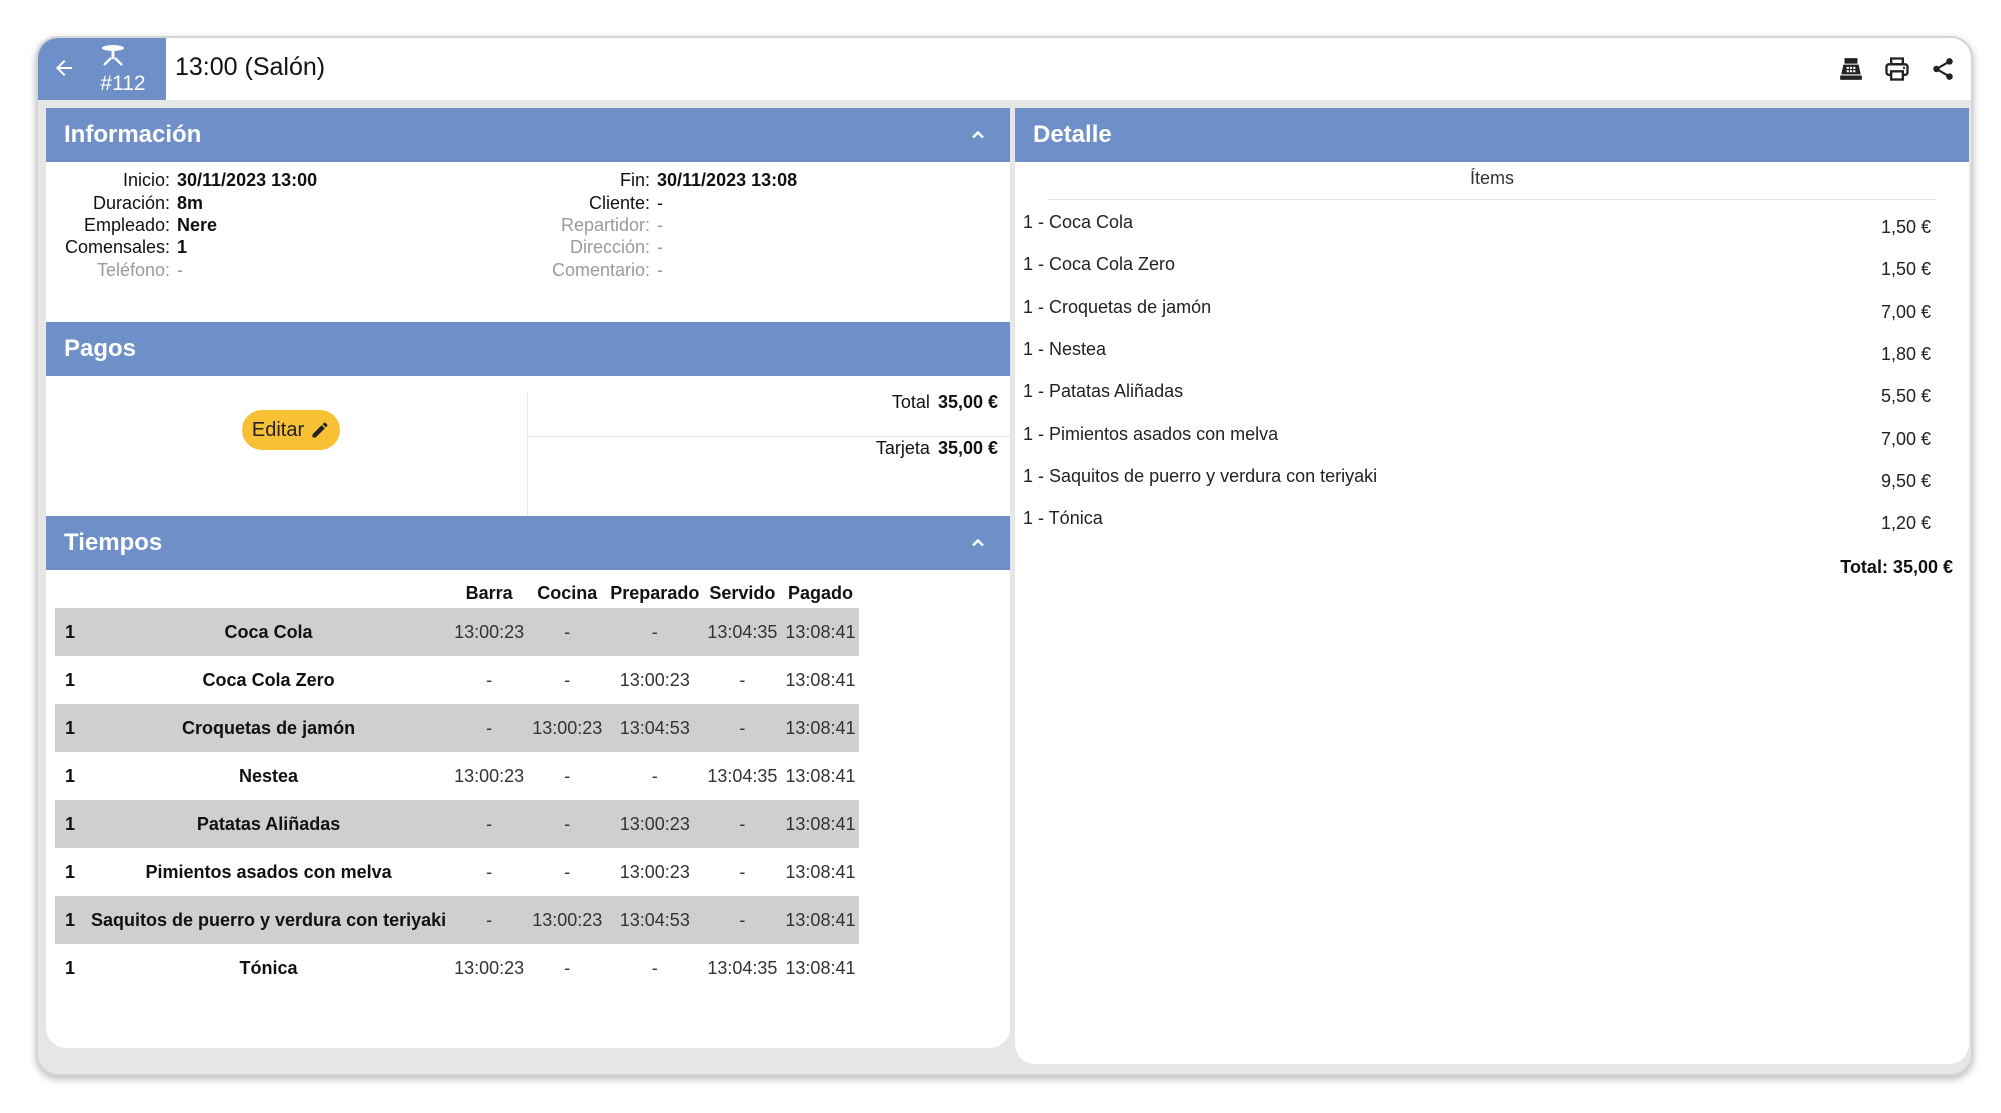  Describe the element at coordinates (457, 632) in the screenshot. I see `table-row: 1 Coca Cola 13:00:23- -13:04:35 13:08:41` at that location.